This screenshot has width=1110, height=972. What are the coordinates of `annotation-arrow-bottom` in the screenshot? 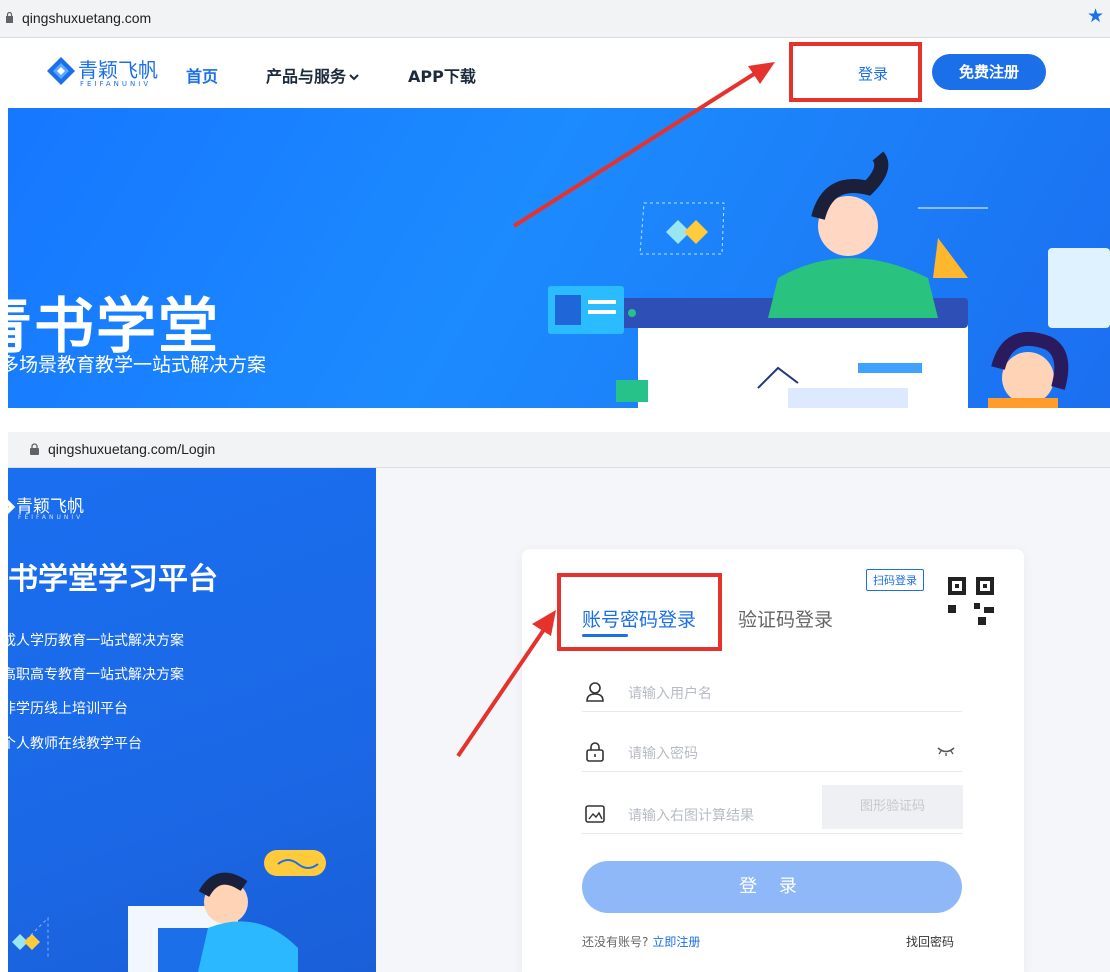 It's located at (506, 684).